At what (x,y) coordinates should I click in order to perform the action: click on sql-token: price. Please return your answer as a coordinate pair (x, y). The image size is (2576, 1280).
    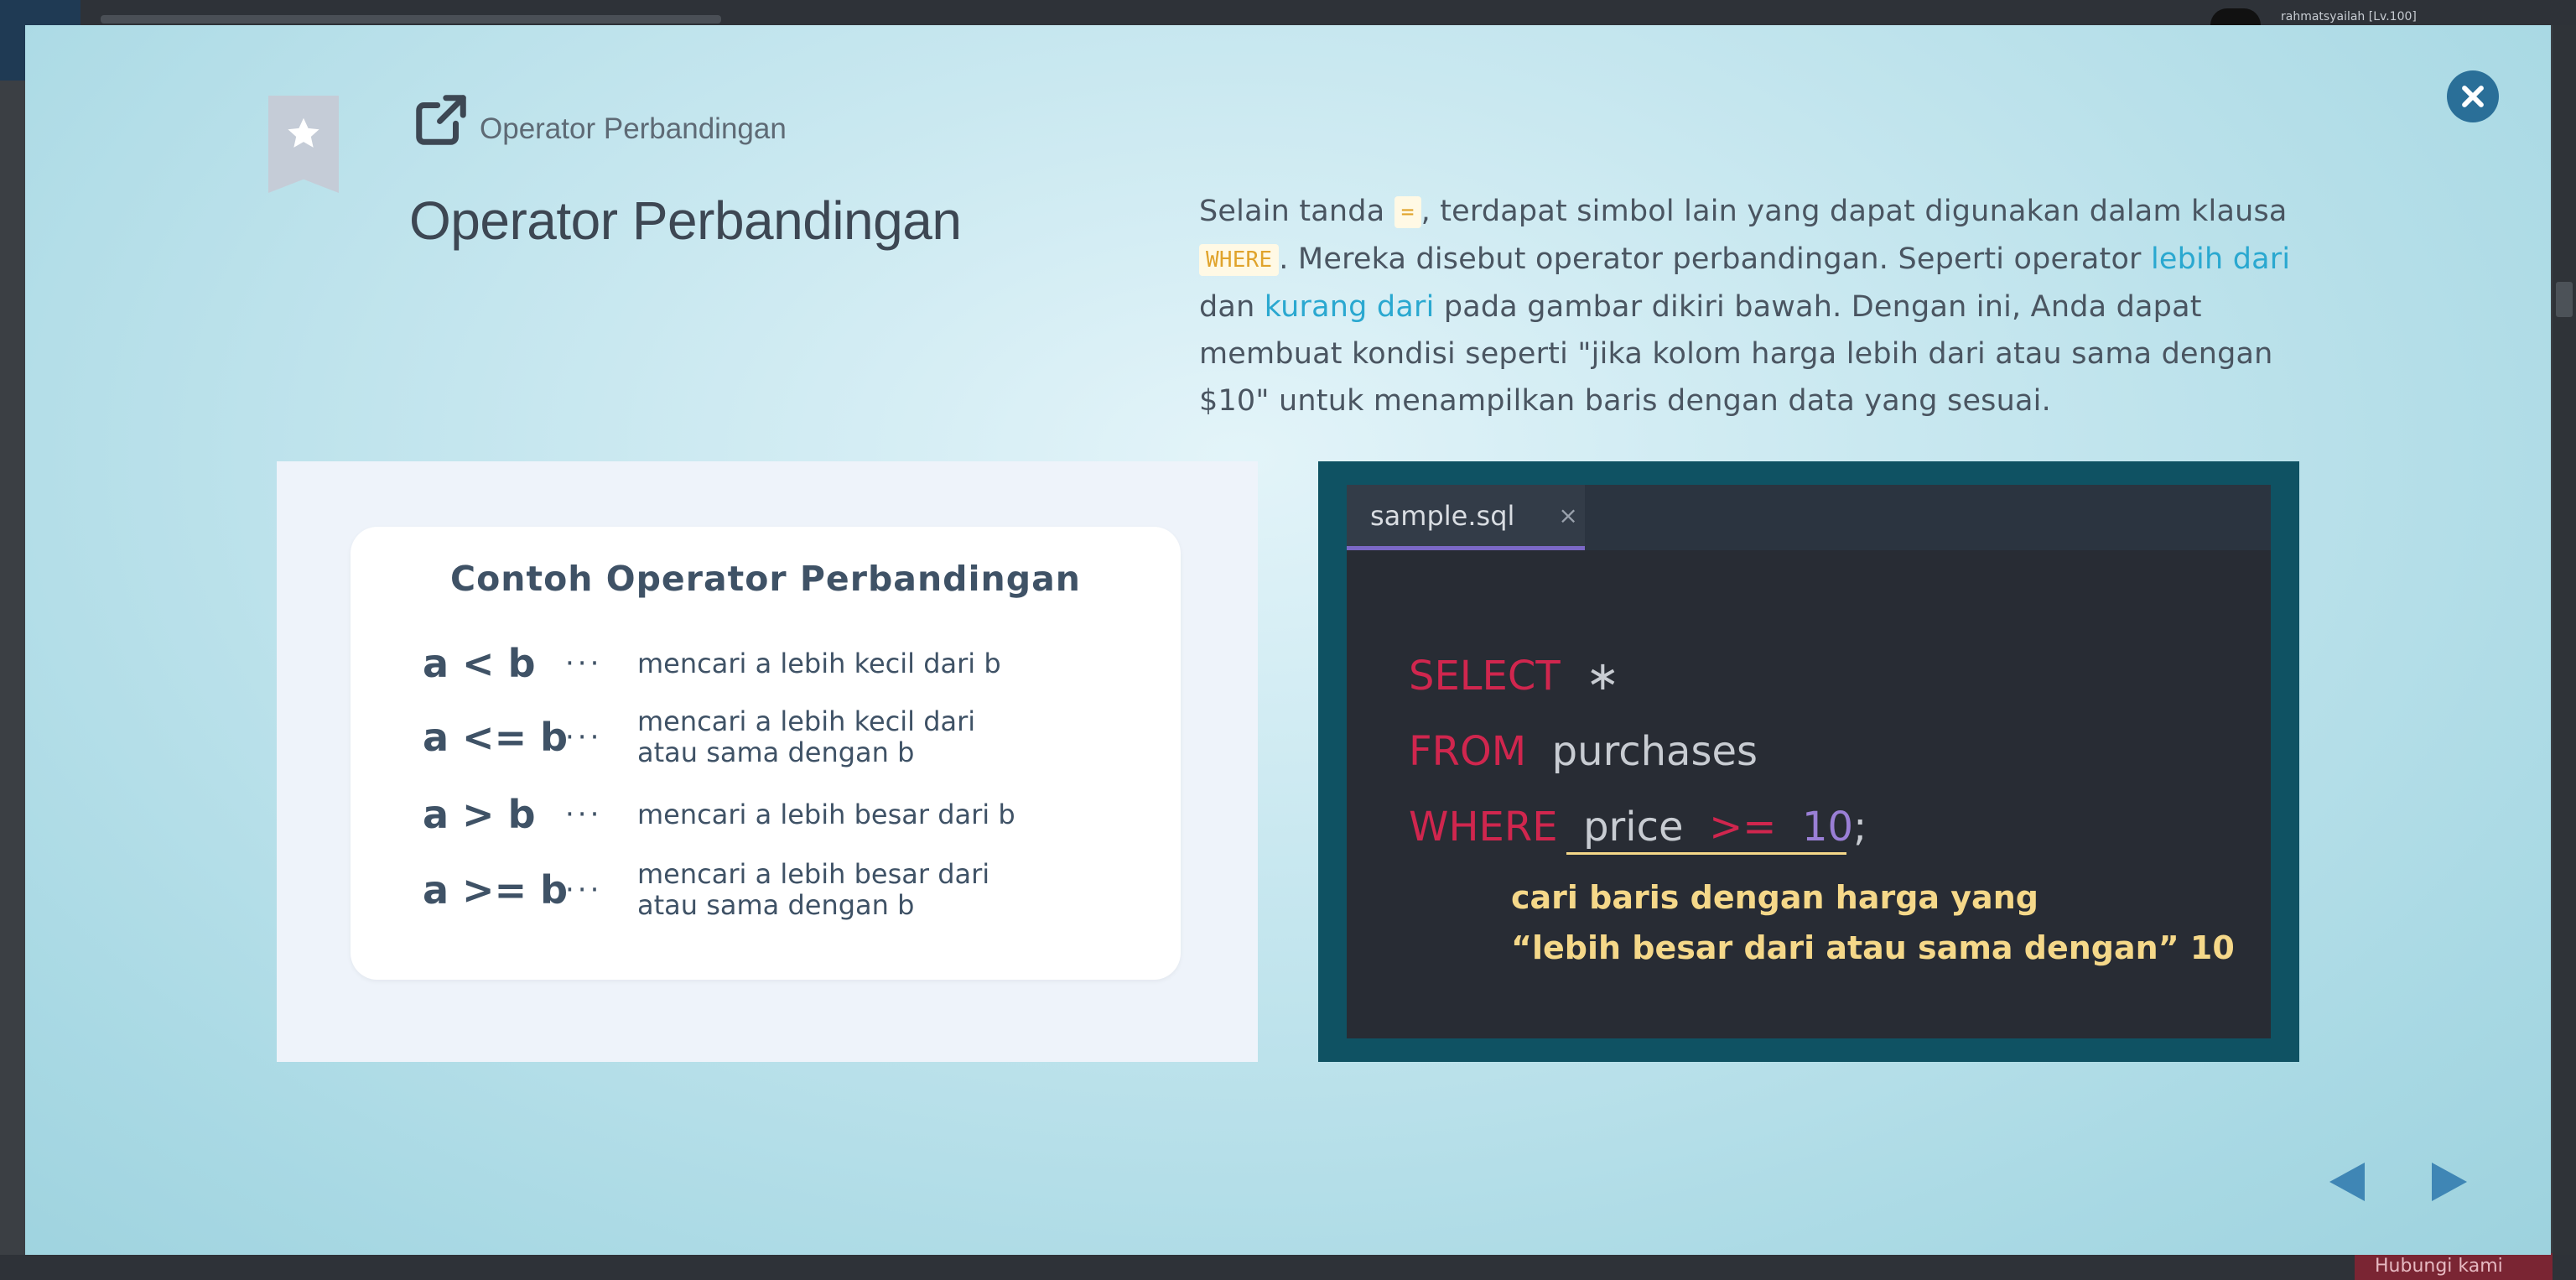
    Looking at the image, I should click on (1633, 827).